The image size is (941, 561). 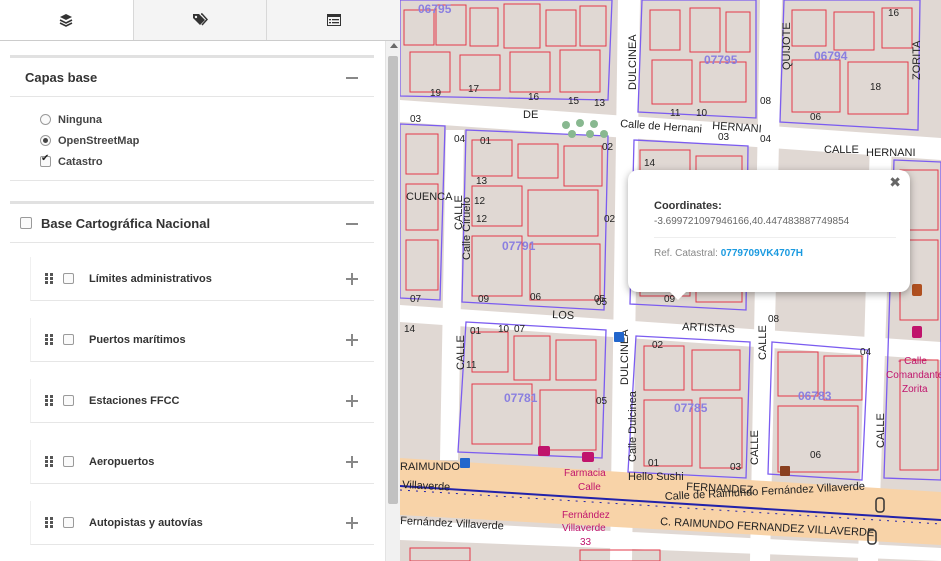 I want to click on layer-limites: Límites administrativos, so click(x=202, y=279).